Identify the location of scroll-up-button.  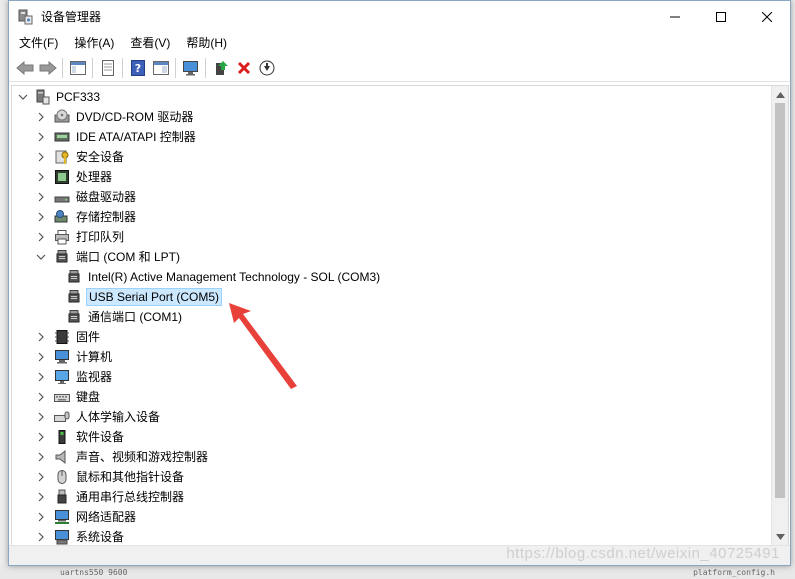
(780, 94).